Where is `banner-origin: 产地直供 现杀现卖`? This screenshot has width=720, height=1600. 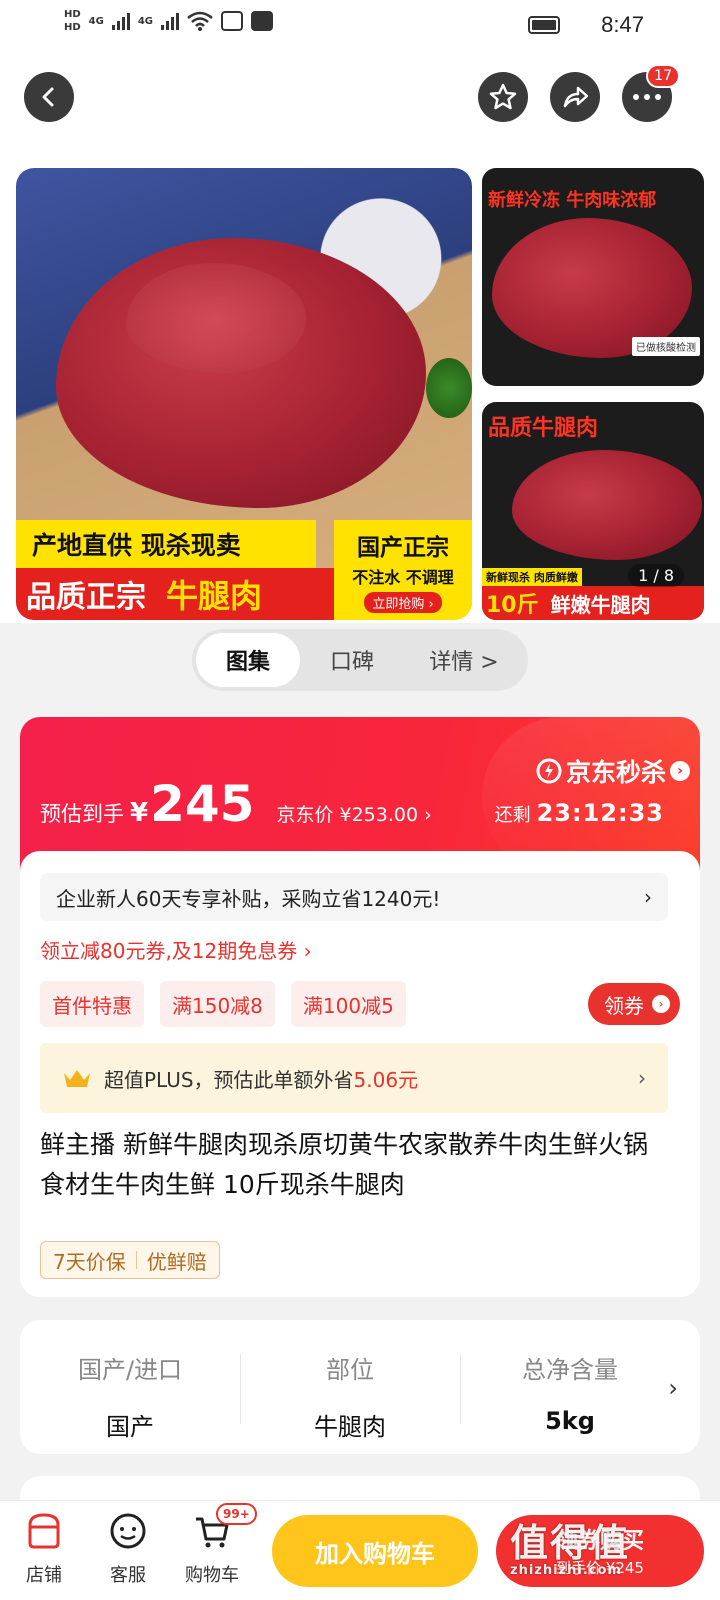
banner-origin: 产地直供 现杀现卖 is located at coordinates (166, 544).